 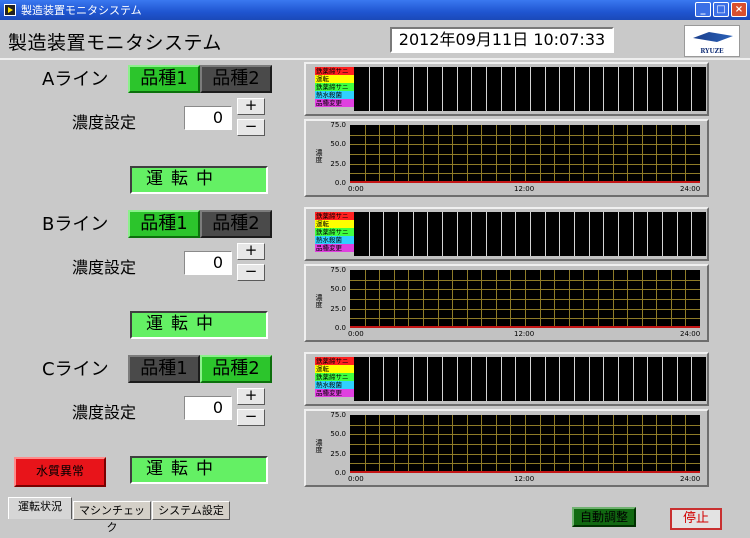 What do you see at coordinates (60, 472) in the screenshot?
I see `water-quality-alarm: 水質異常` at bounding box center [60, 472].